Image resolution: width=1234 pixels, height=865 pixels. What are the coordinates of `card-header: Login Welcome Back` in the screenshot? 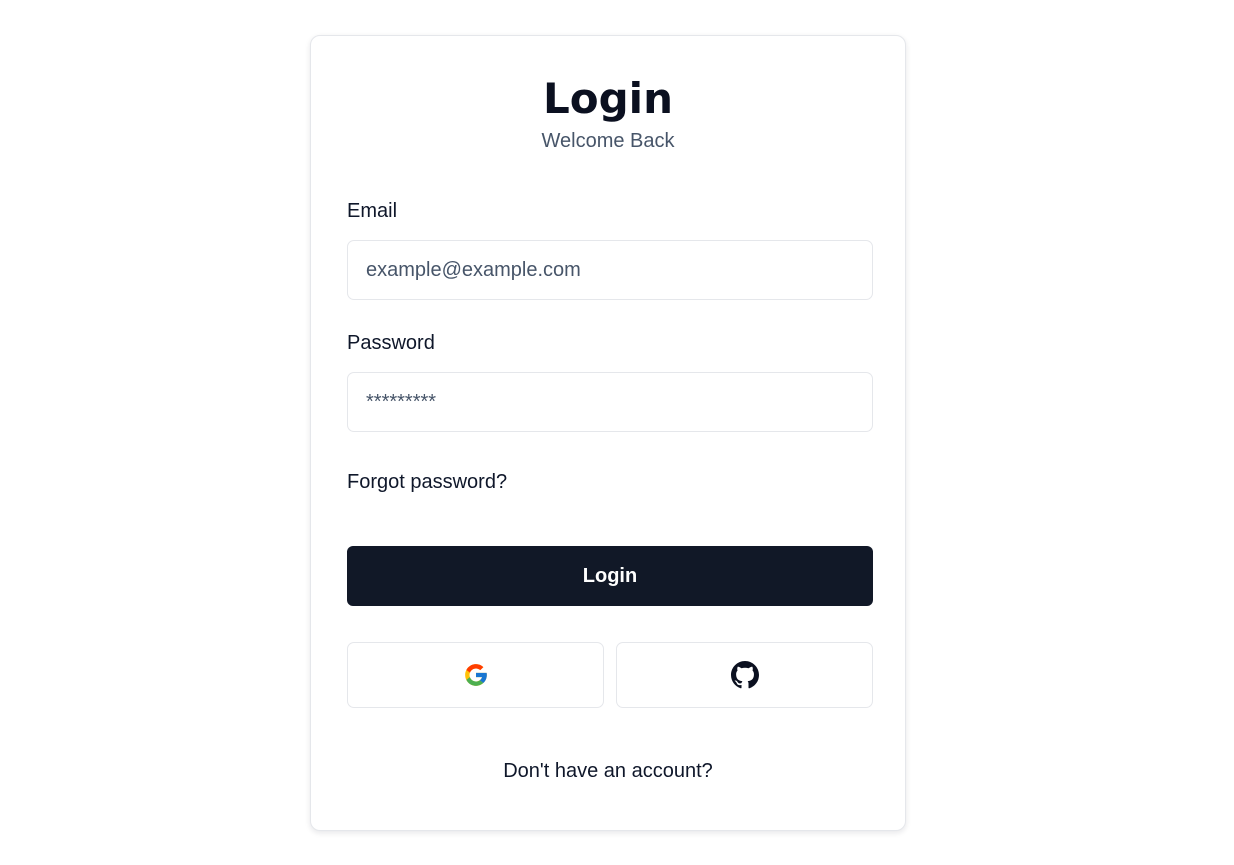 It's located at (608, 113).